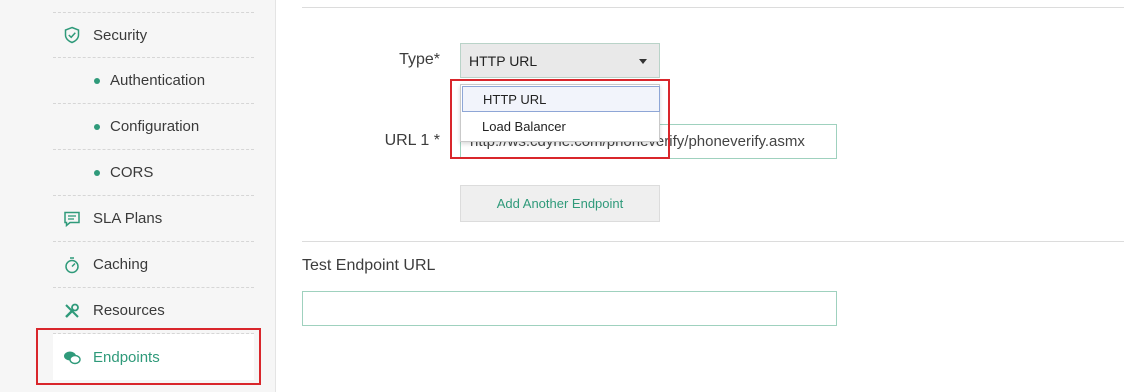 This screenshot has height=392, width=1124. Describe the element at coordinates (73, 265) in the screenshot. I see `stopwatch-icon` at that location.